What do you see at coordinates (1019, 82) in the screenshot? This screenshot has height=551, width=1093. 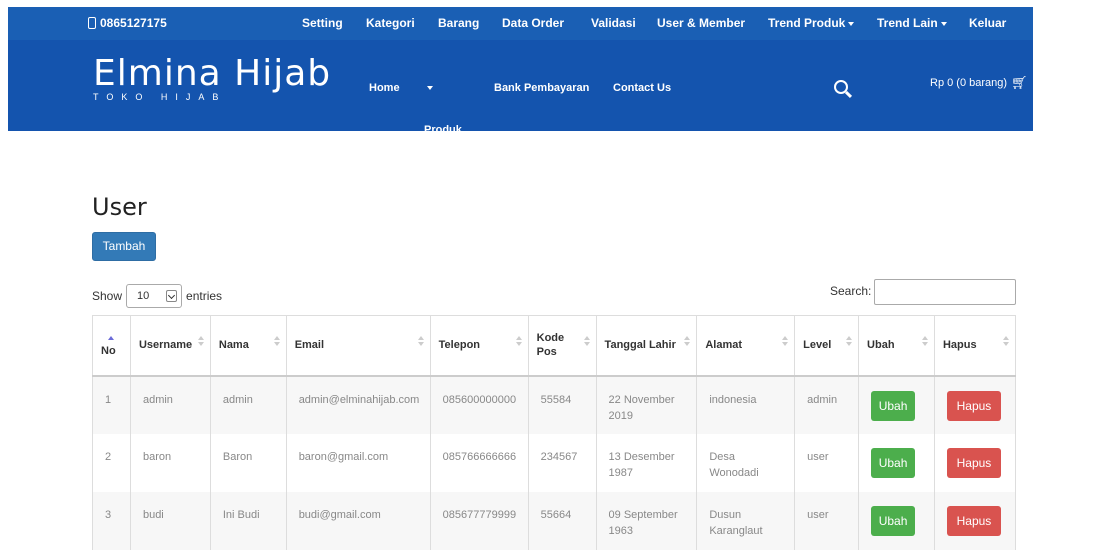 I see `cart-icon: 🛒︎` at bounding box center [1019, 82].